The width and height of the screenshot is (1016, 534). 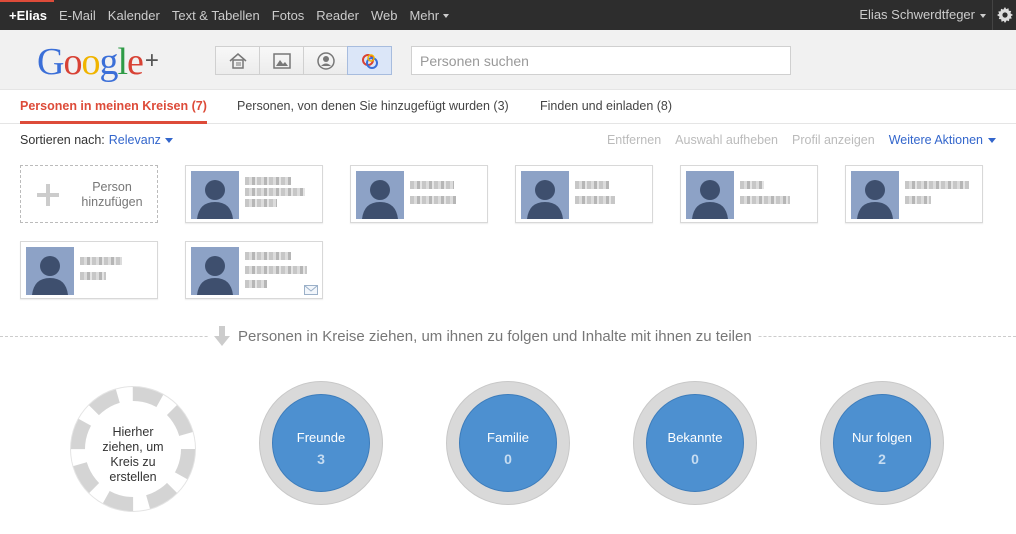 What do you see at coordinates (601, 60) in the screenshot?
I see `search-input` at bounding box center [601, 60].